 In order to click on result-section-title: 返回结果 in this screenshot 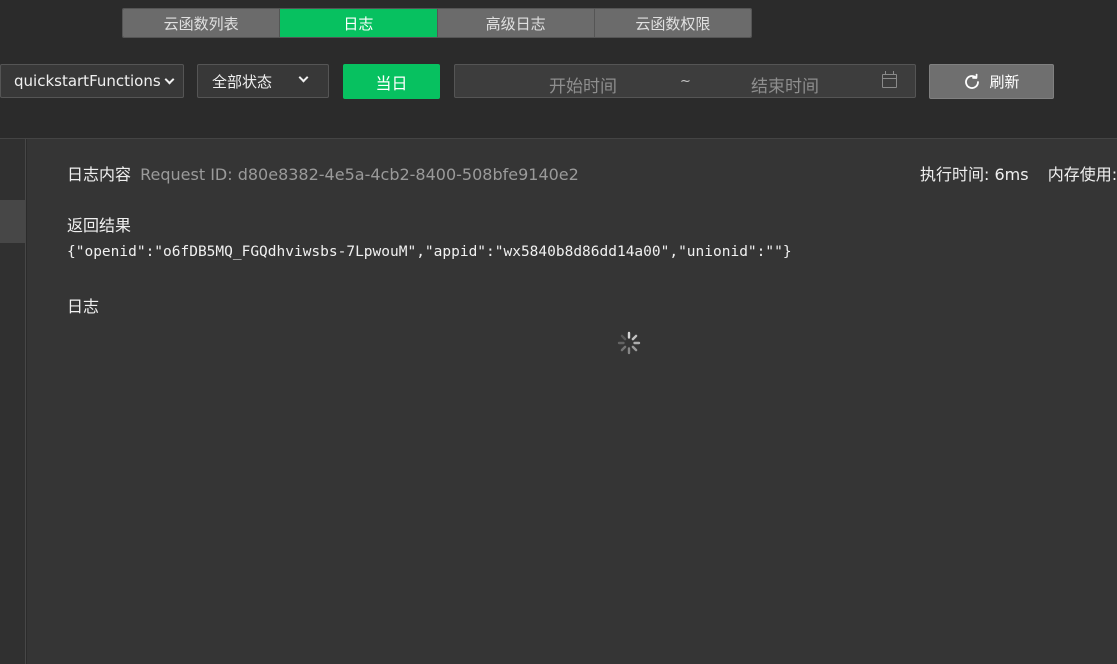, I will do `click(99, 225)`.